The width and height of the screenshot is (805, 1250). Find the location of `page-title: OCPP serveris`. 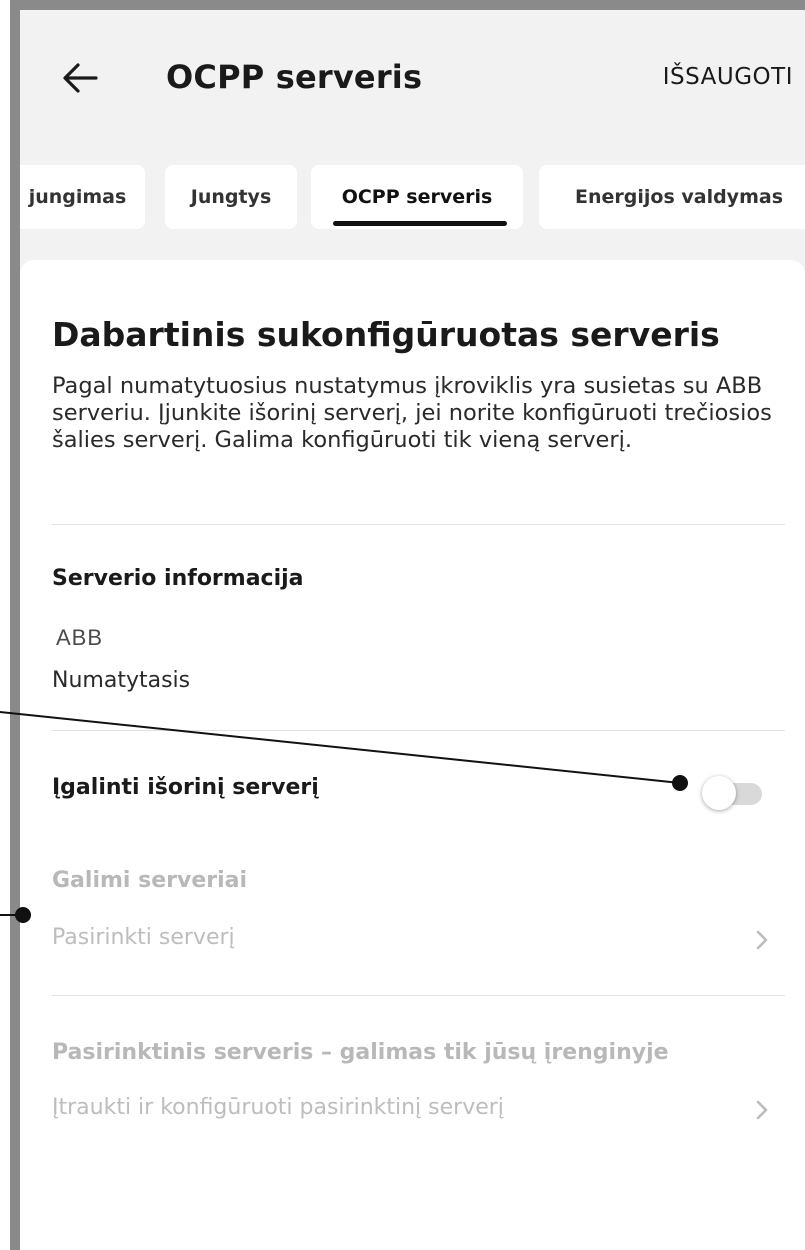

page-title: OCPP serveris is located at coordinates (294, 77).